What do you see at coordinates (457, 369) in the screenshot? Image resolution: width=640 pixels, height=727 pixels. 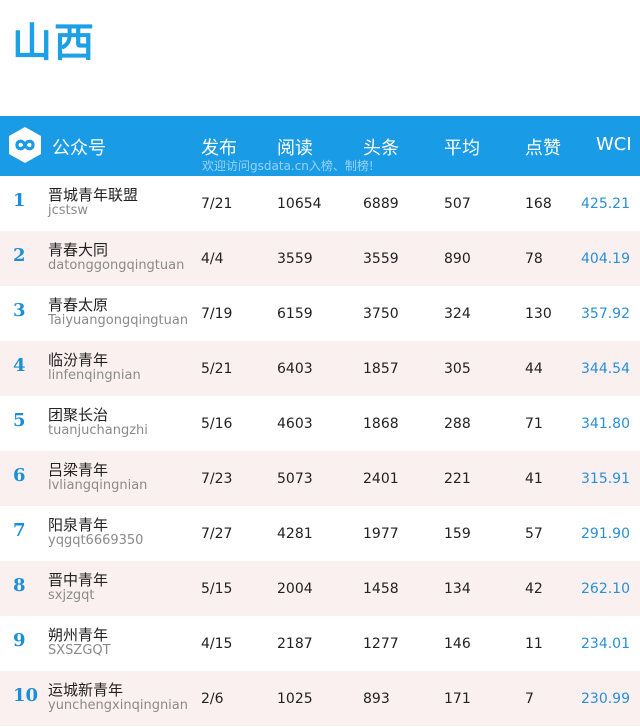 I see `average-value: 305` at bounding box center [457, 369].